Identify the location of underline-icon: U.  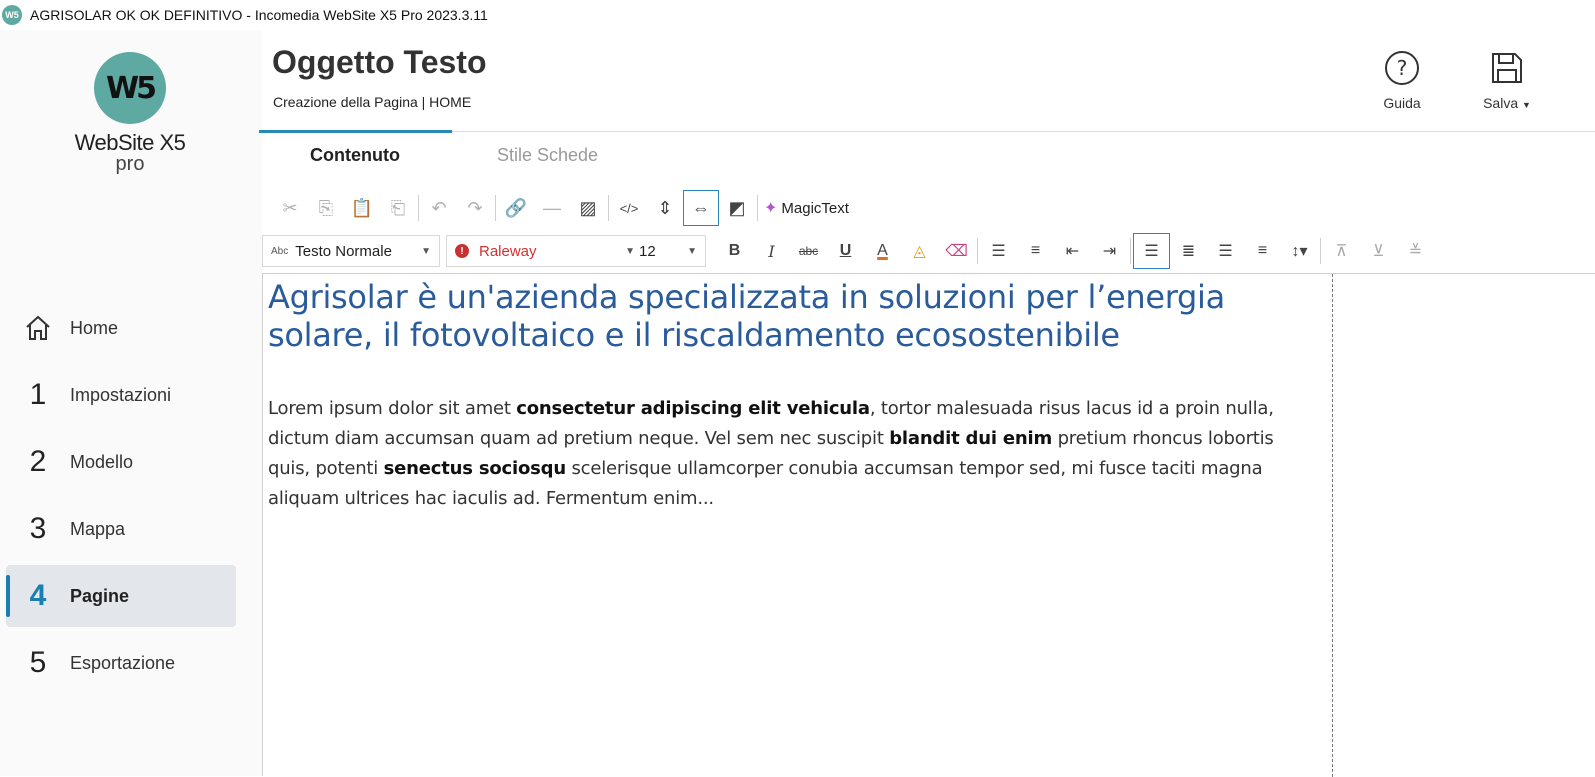
(845, 251).